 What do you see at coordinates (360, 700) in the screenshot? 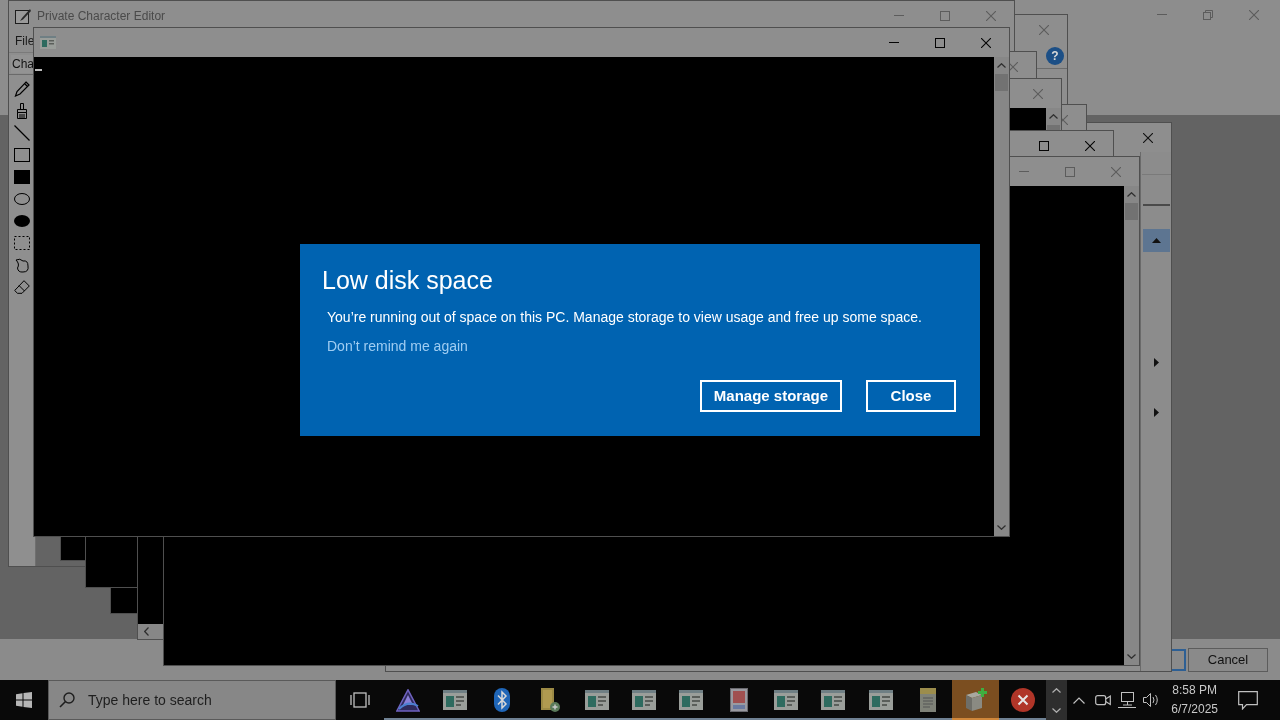
I see `task-view-icon` at bounding box center [360, 700].